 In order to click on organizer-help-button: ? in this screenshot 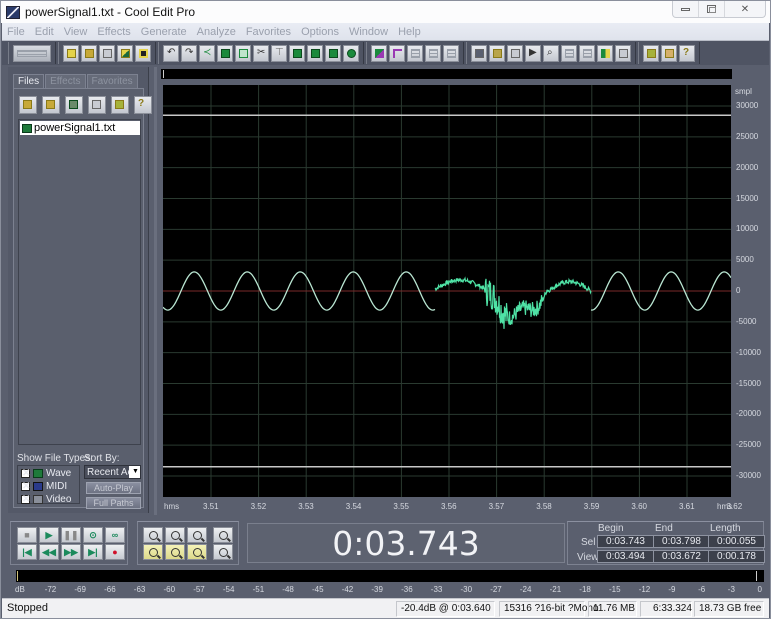, I will do `click(143, 105)`.